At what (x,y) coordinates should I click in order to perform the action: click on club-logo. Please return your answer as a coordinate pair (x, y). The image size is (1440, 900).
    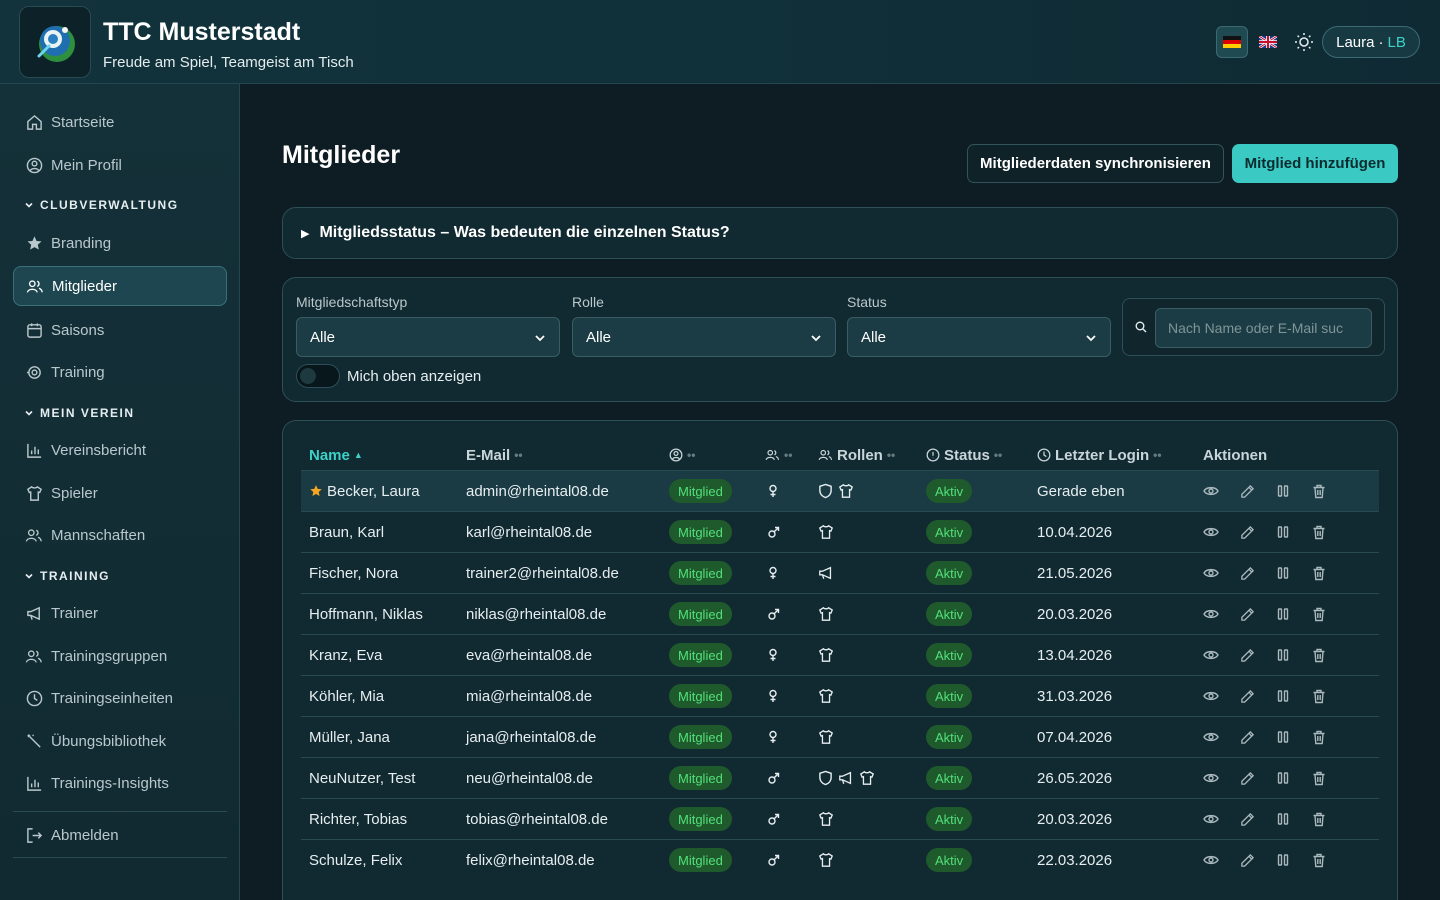
    Looking at the image, I should click on (55, 42).